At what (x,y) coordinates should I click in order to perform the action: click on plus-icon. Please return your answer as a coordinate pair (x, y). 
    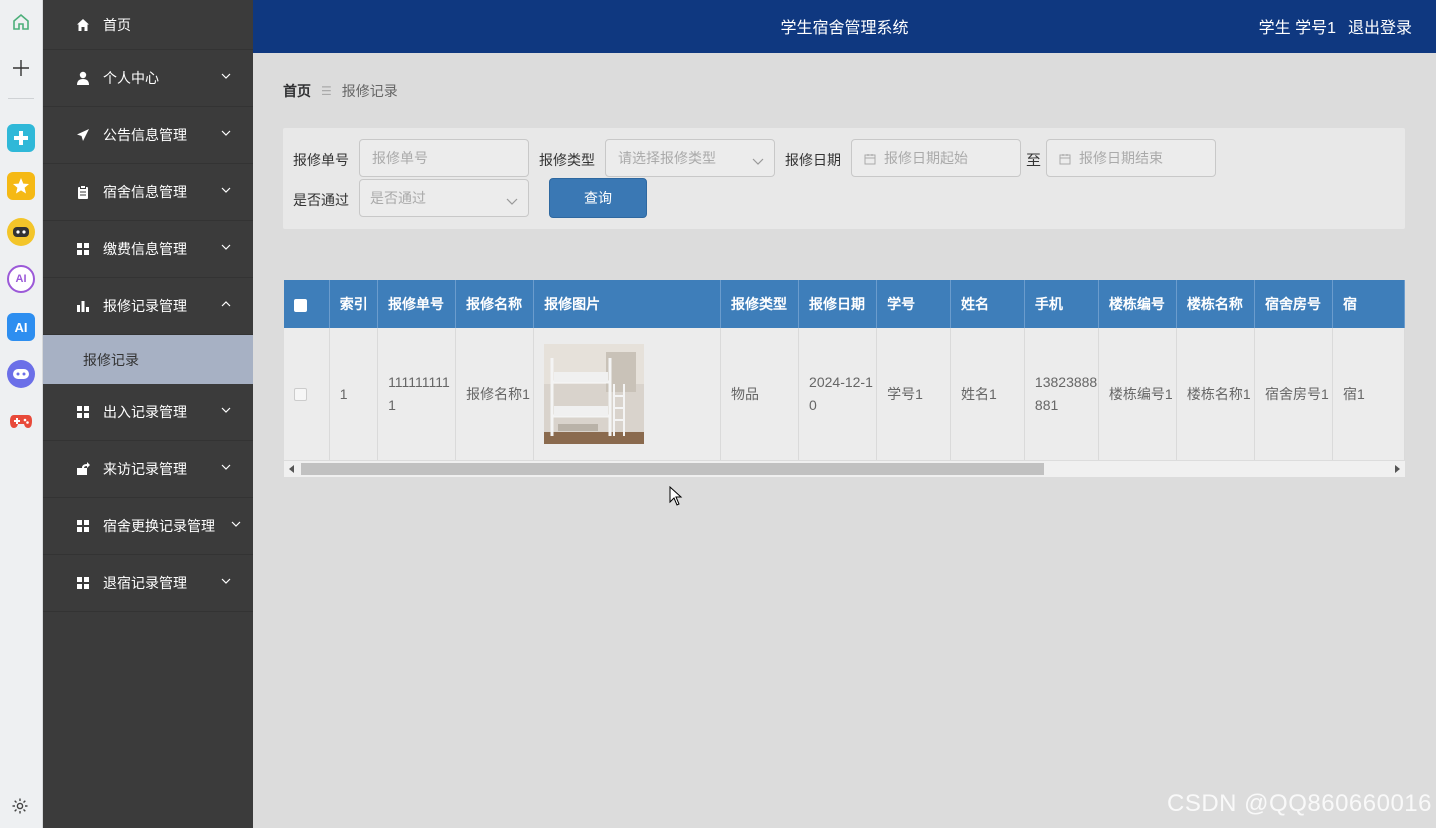
    Looking at the image, I should click on (21, 68).